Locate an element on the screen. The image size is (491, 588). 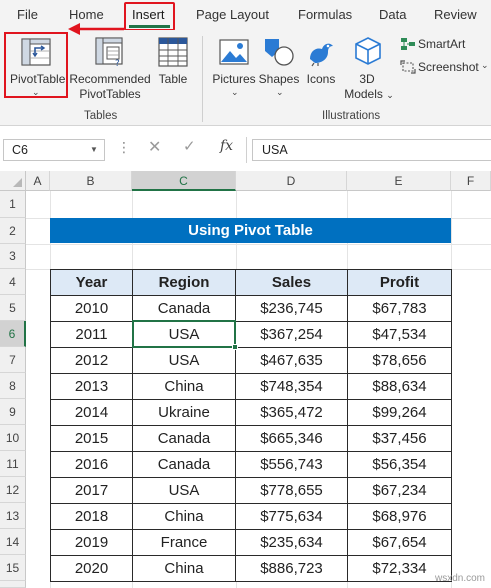
column-header-d: D is located at coordinates (291, 181).